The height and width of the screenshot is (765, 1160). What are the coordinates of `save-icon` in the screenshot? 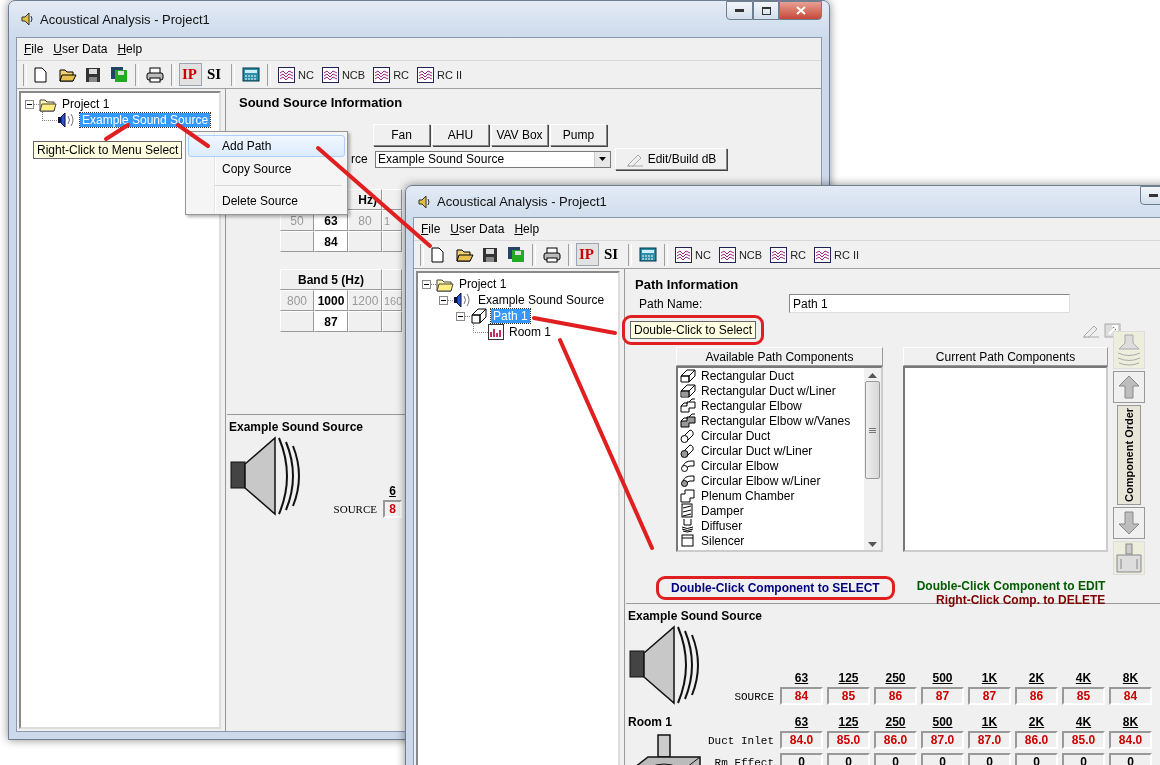 It's located at (93, 74).